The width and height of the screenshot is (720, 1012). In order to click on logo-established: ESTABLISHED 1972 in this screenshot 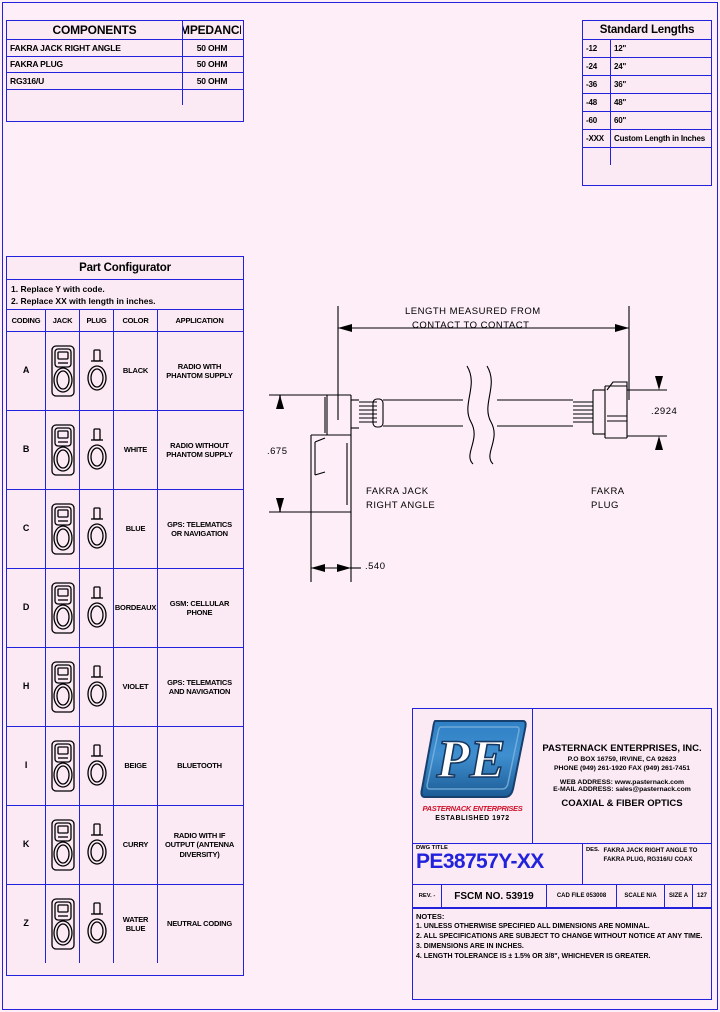, I will do `click(472, 818)`.